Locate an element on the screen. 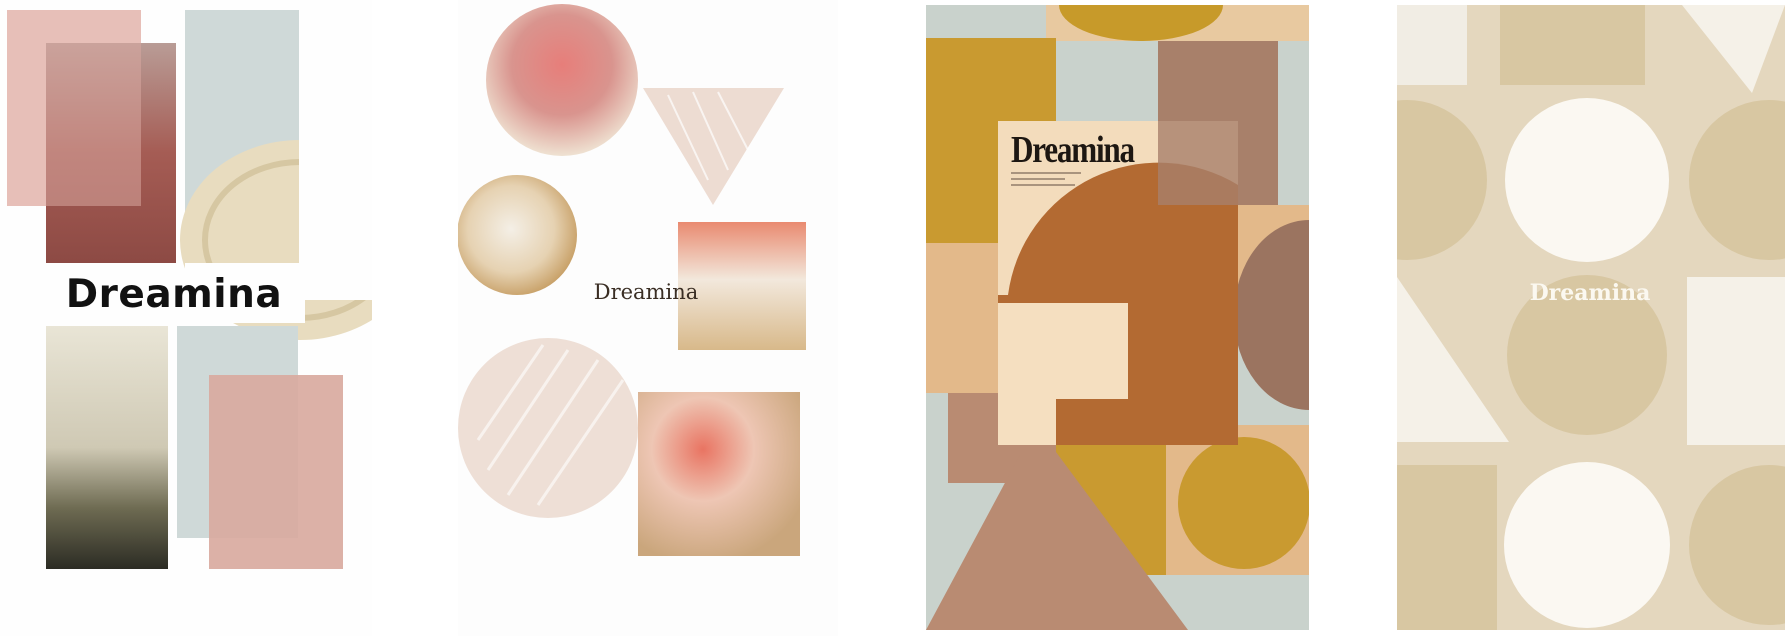  tan-rect-top is located at coordinates (1572, 45).